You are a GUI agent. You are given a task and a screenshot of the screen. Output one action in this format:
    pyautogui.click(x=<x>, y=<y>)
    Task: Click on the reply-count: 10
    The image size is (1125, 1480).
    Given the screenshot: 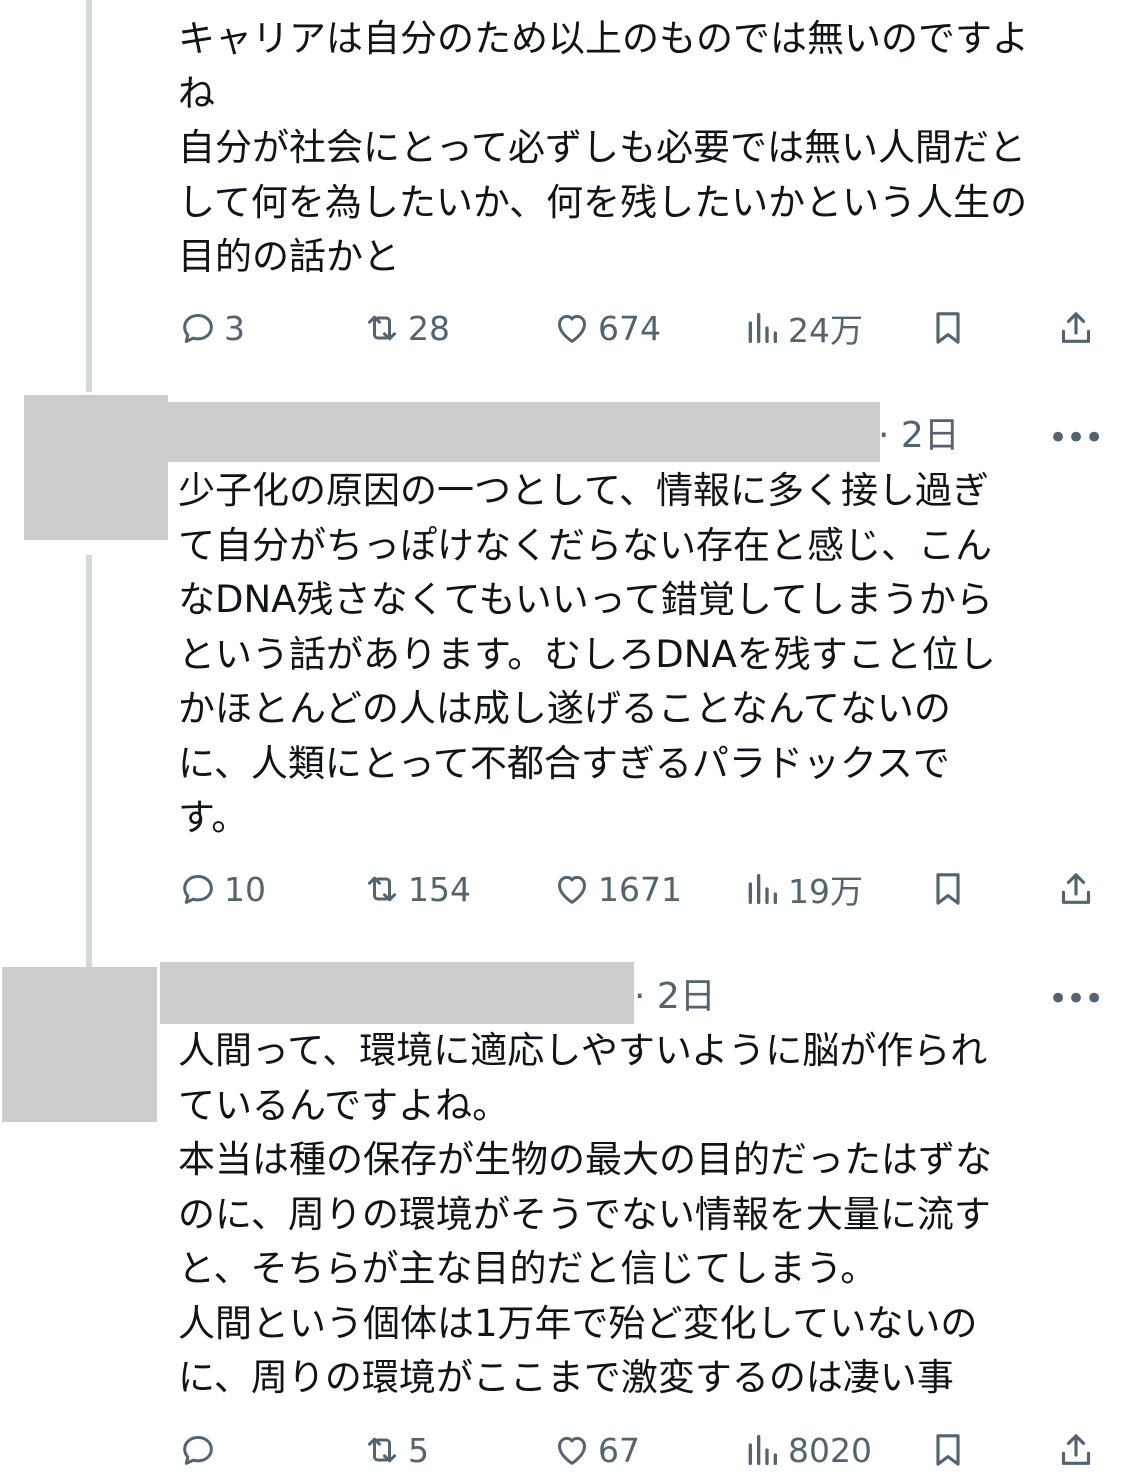 What is the action you would take?
    pyautogui.click(x=245, y=889)
    